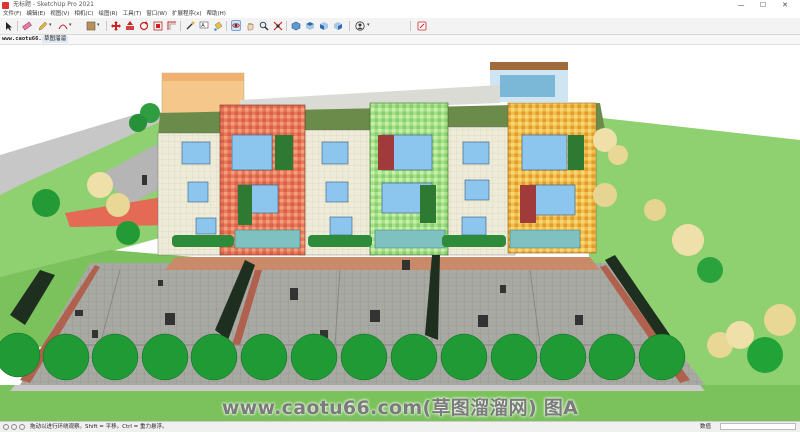 The height and width of the screenshot is (432, 800). What do you see at coordinates (360, 25) in the screenshot?
I see `user-icon` at bounding box center [360, 25].